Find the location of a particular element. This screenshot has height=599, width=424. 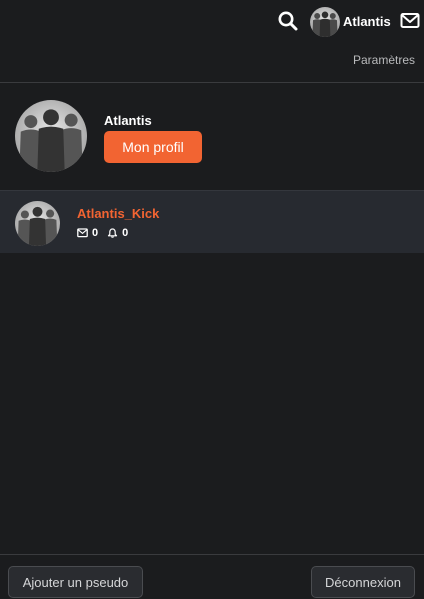

account-name: Atlantis_Kick is located at coordinates (118, 213).